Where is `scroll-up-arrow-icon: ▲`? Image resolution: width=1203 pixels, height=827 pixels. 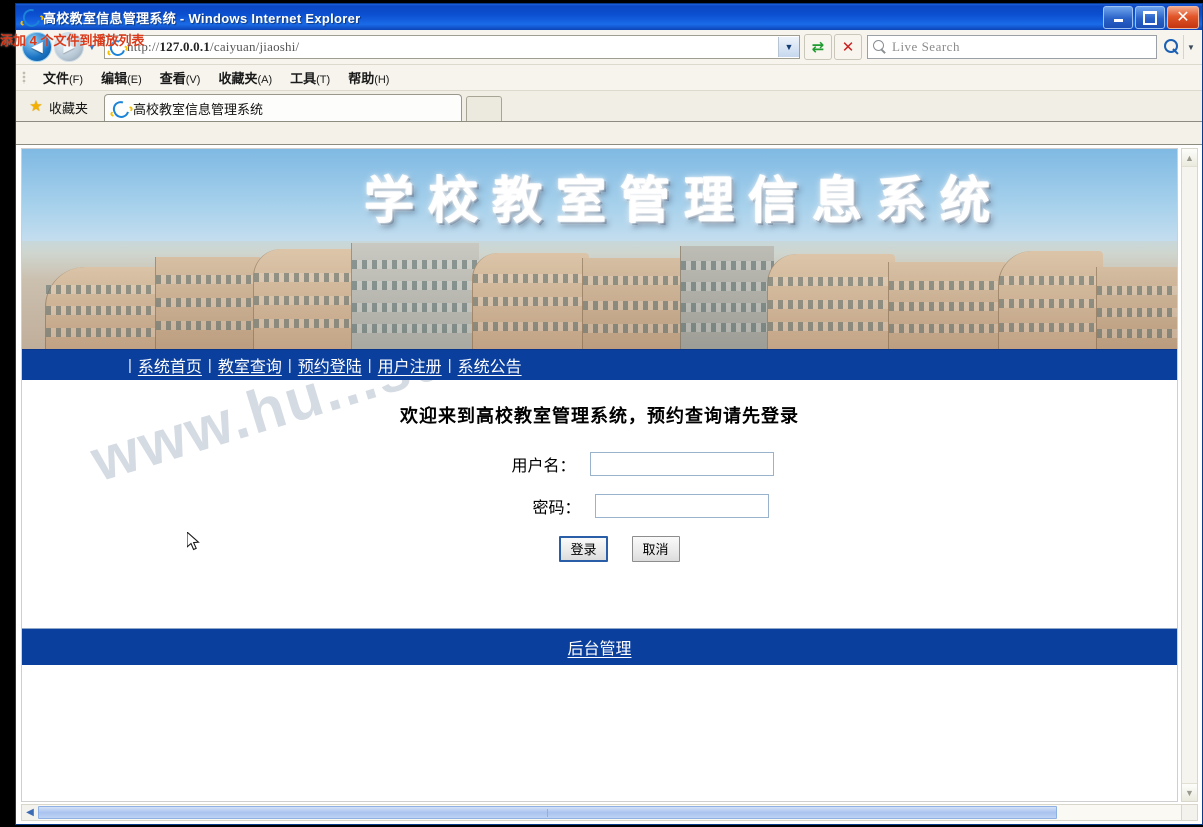 scroll-up-arrow-icon: ▲ is located at coordinates (1189, 158).